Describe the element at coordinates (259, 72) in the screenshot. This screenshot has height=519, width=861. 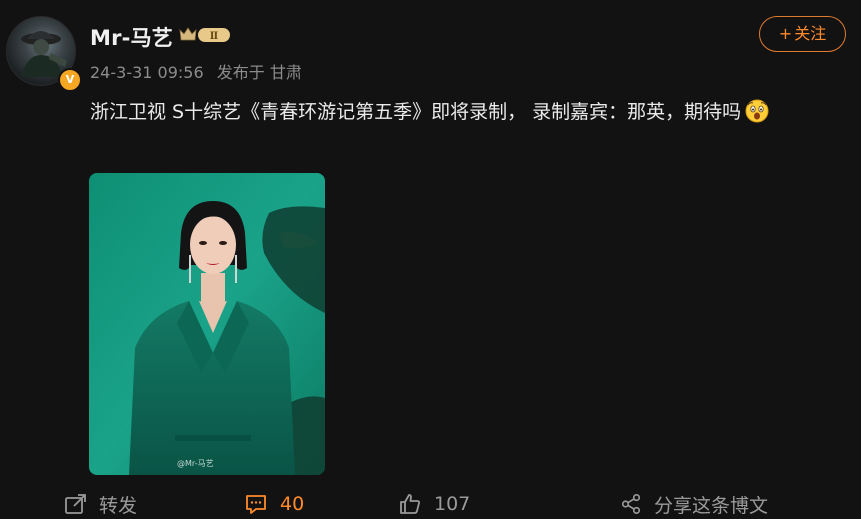
I see `post-location: 发布于 甘肃` at that location.